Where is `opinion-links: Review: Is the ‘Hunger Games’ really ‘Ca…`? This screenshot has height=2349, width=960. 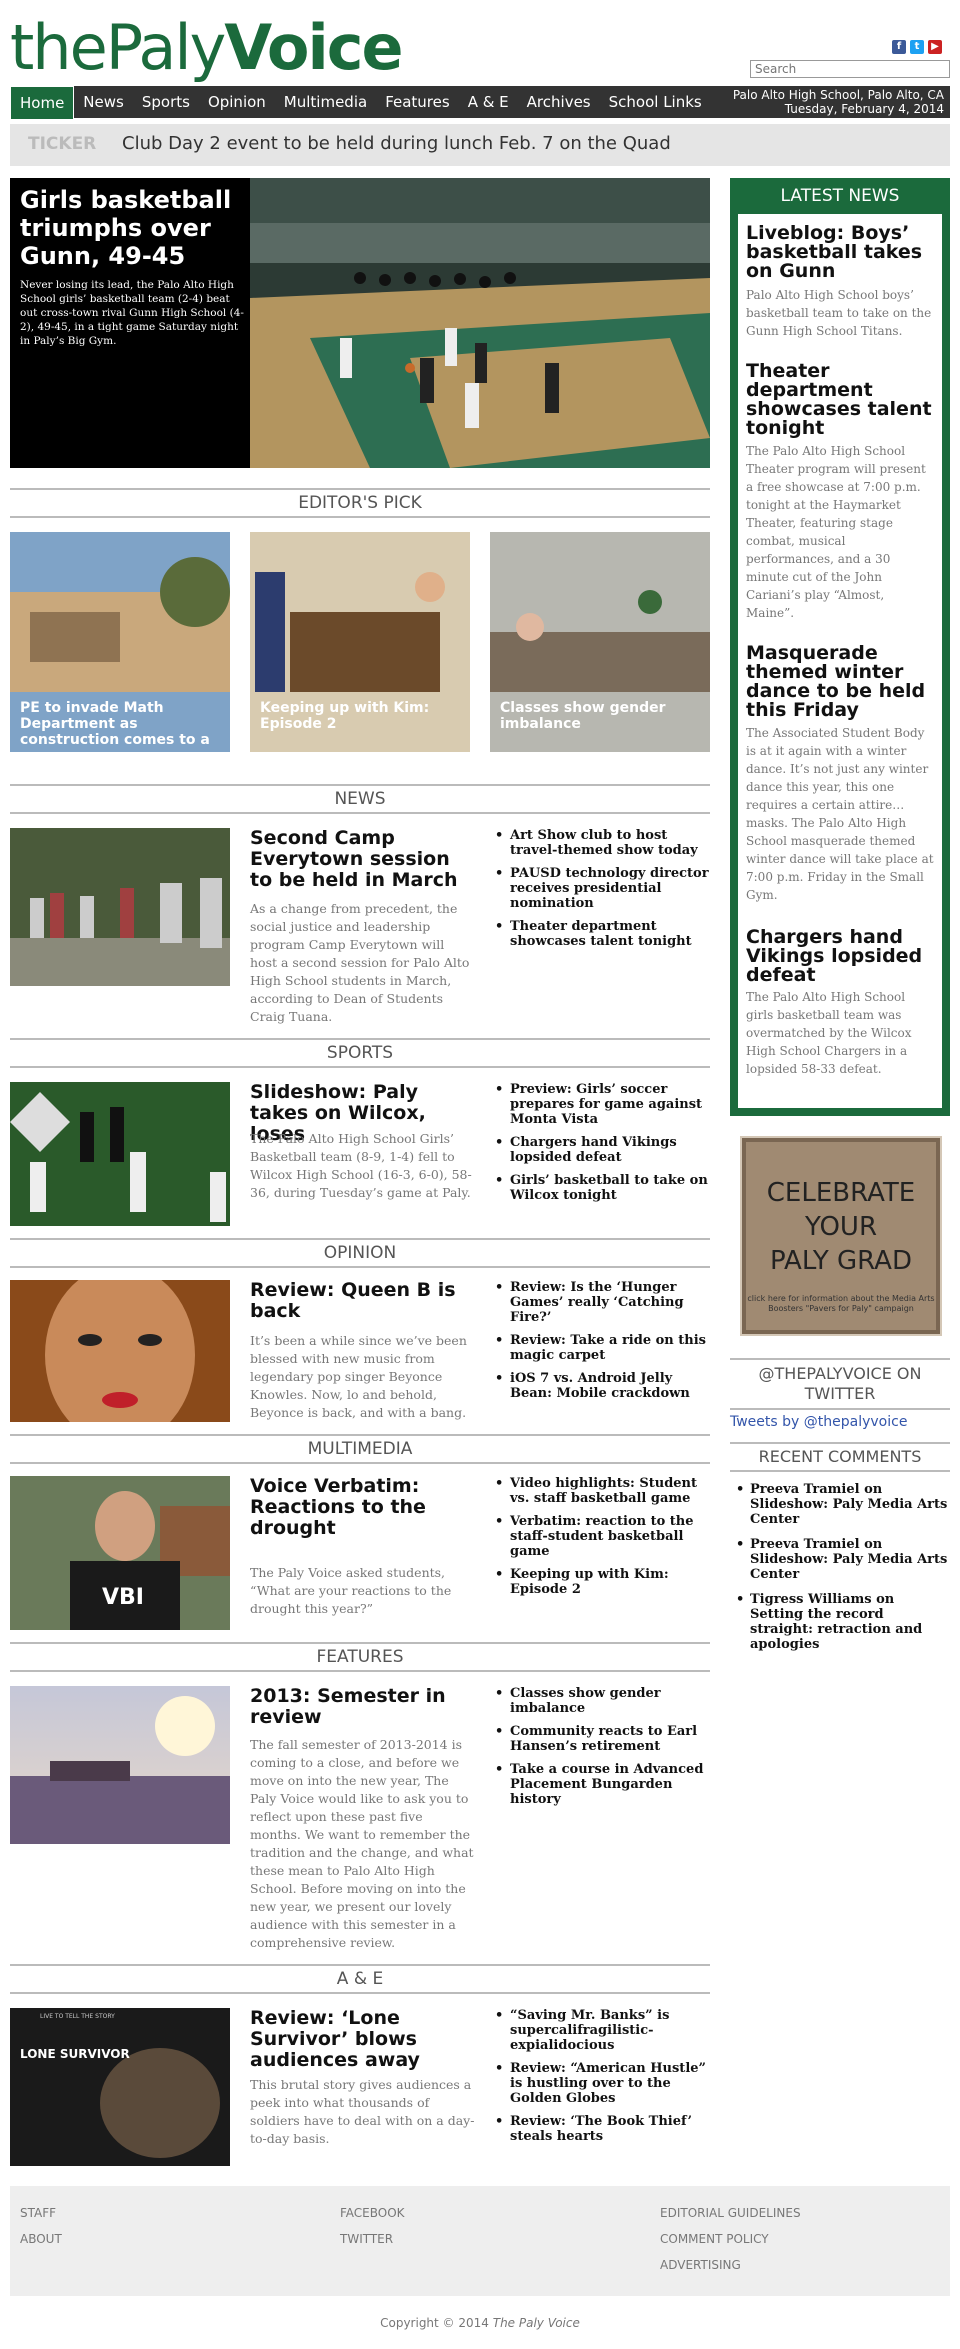 opinion-links: Review: Is the ‘Hunger Games’ really ‘Ca… is located at coordinates (600, 1344).